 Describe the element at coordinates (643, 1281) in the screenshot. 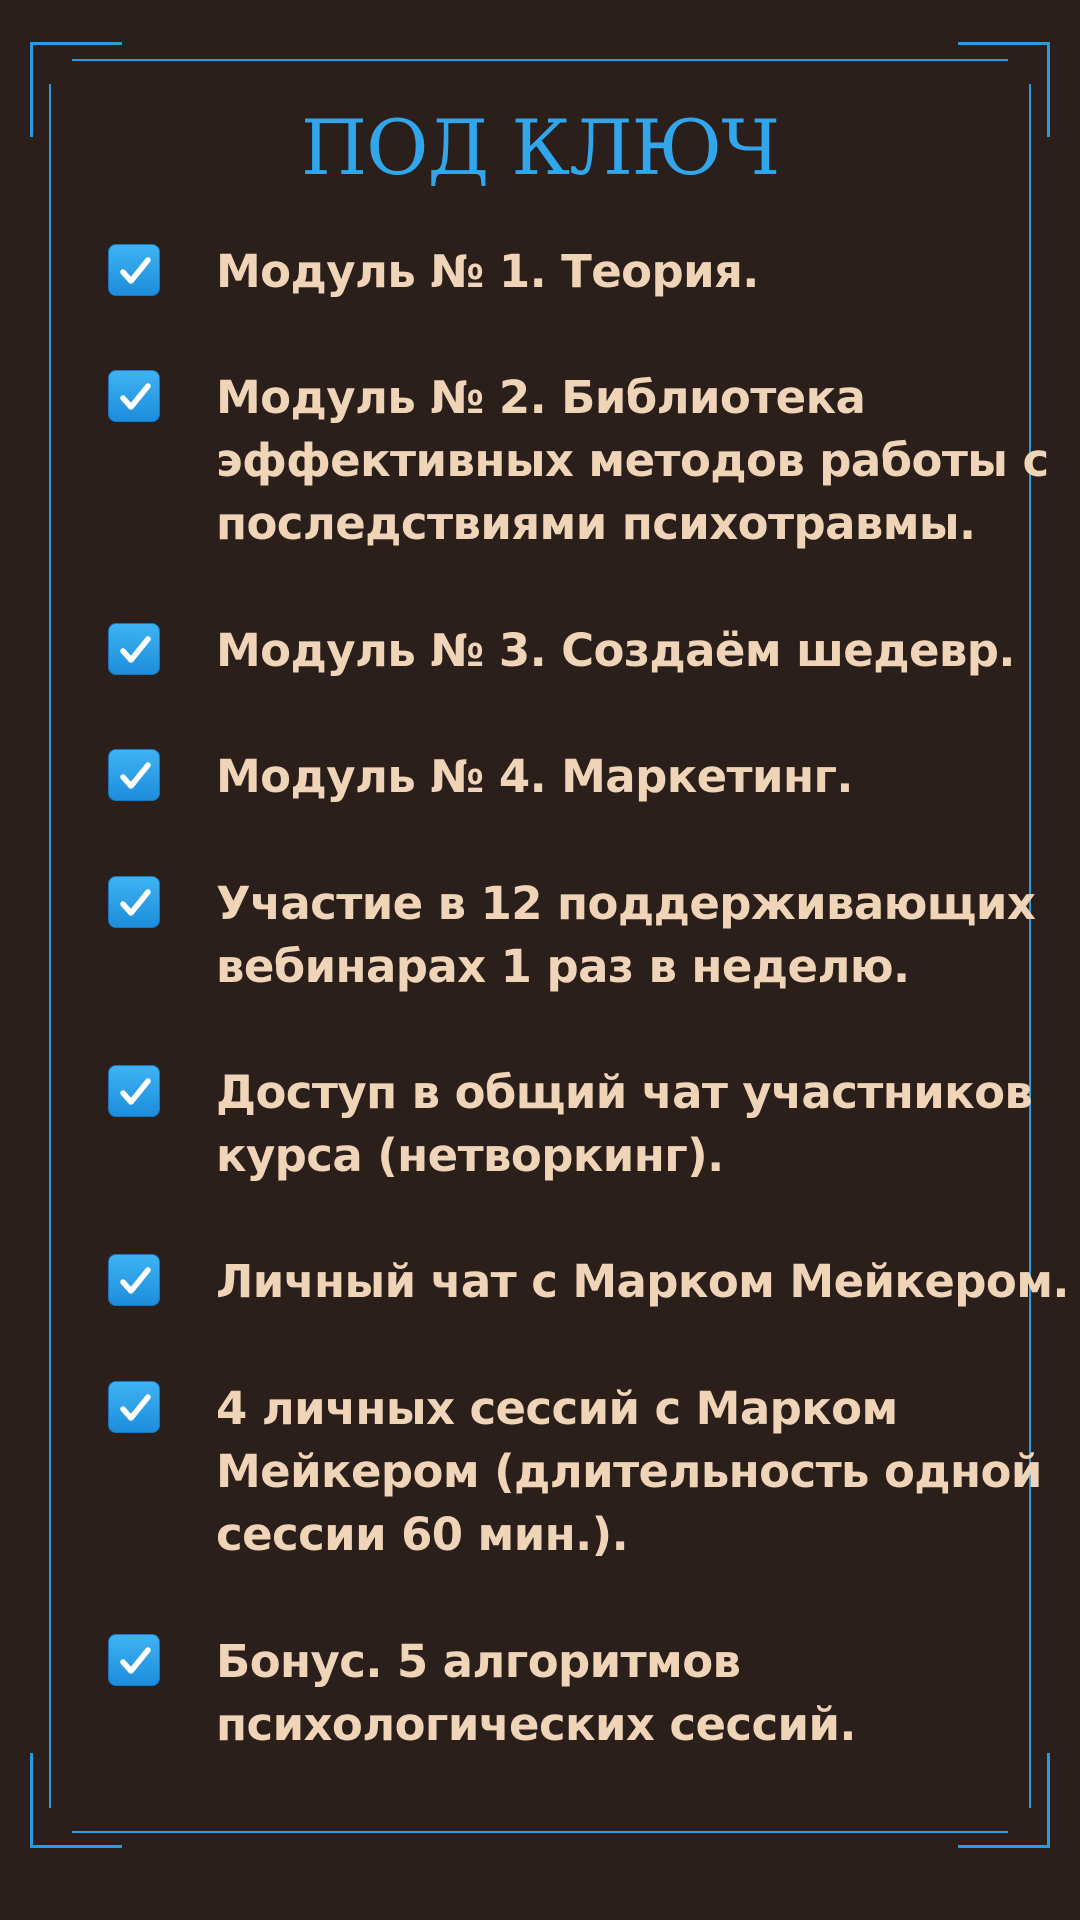

I see `list-item-label: Личный чат с Марком Мейкером.` at that location.